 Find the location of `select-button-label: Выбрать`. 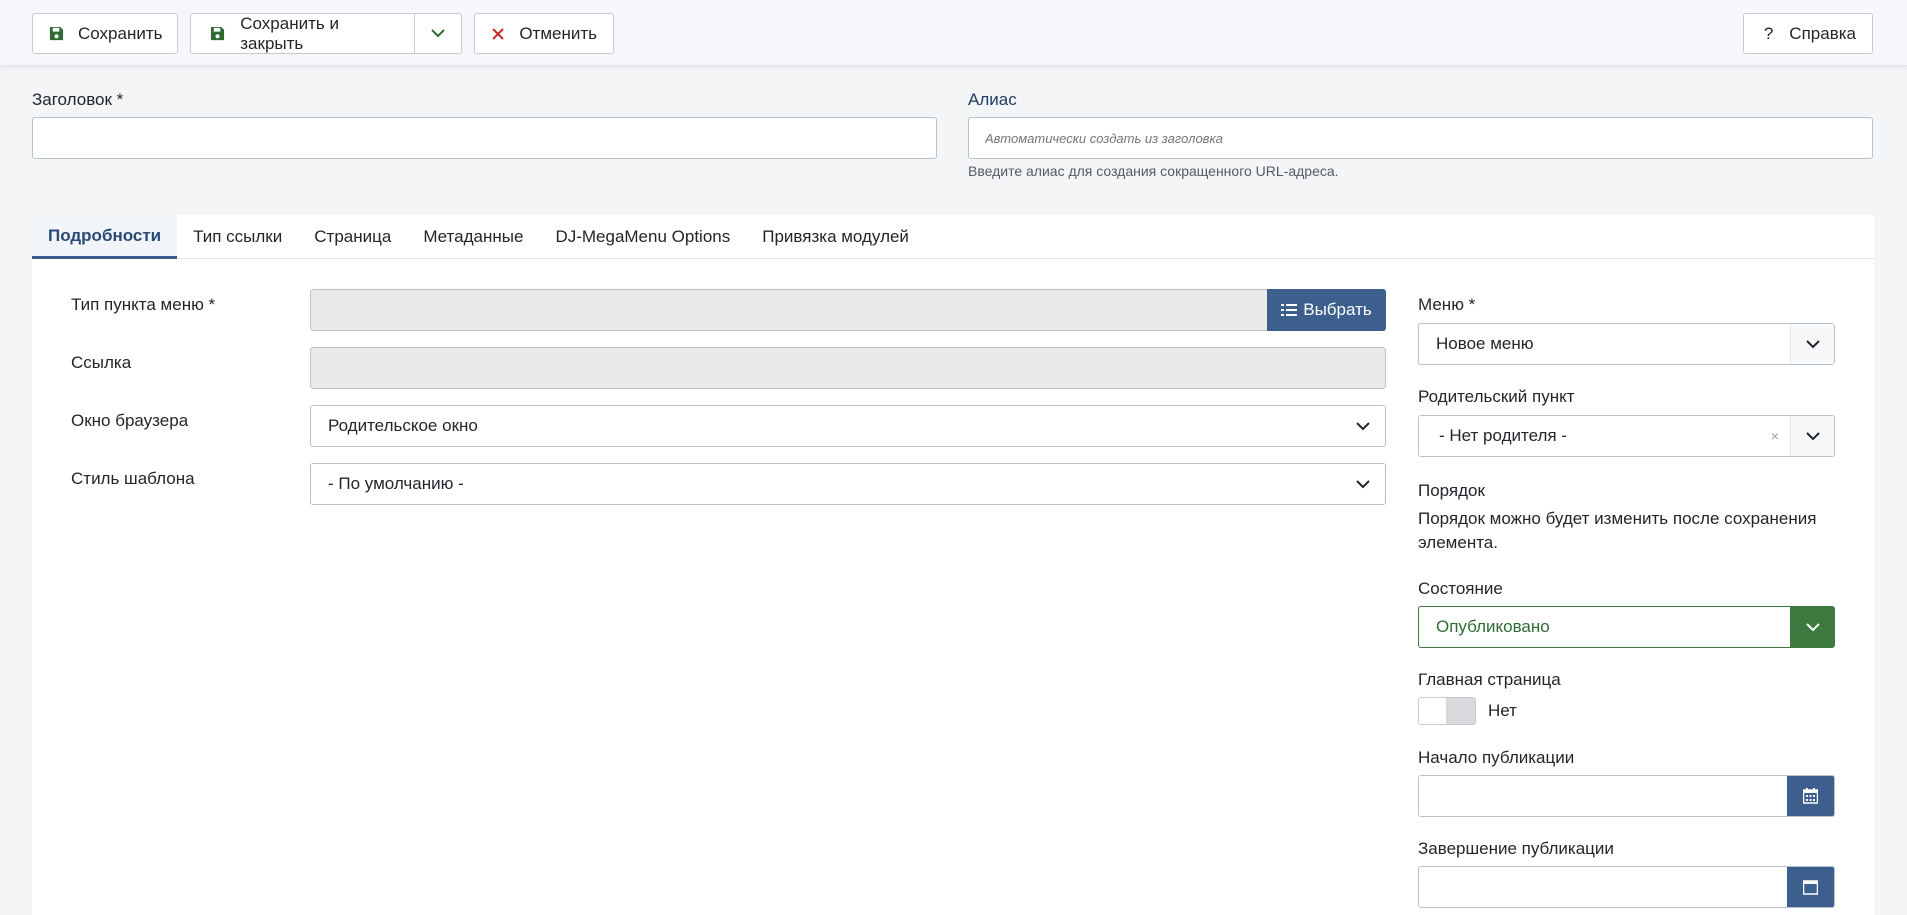

select-button-label: Выбрать is located at coordinates (1337, 309).